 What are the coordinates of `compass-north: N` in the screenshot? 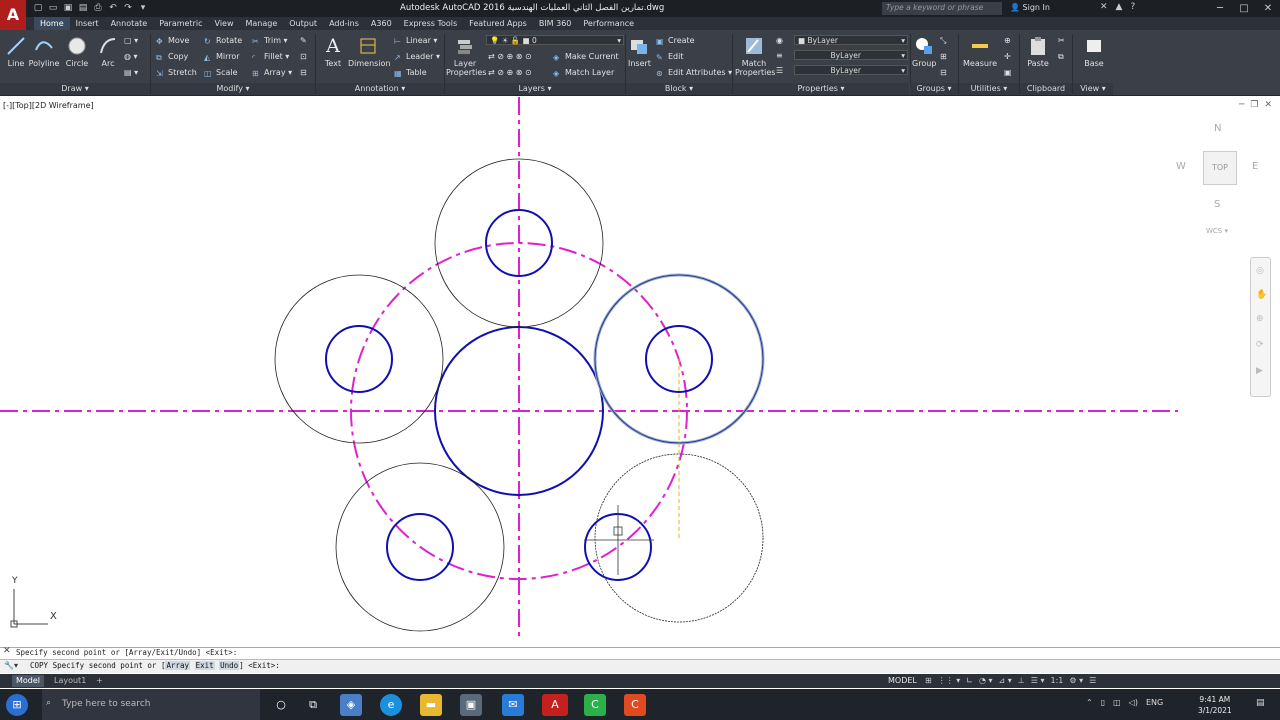 It's located at (1217, 128).